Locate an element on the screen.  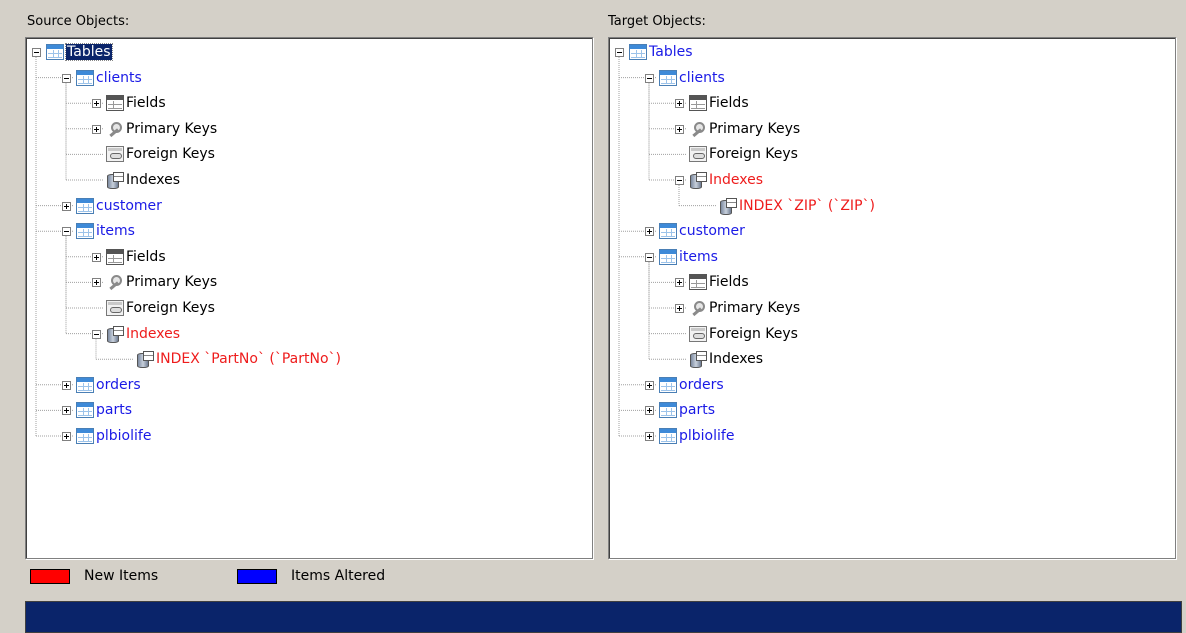
tree-node-label: INDEX `PartNo` (`PartNo`) is located at coordinates (248, 359).